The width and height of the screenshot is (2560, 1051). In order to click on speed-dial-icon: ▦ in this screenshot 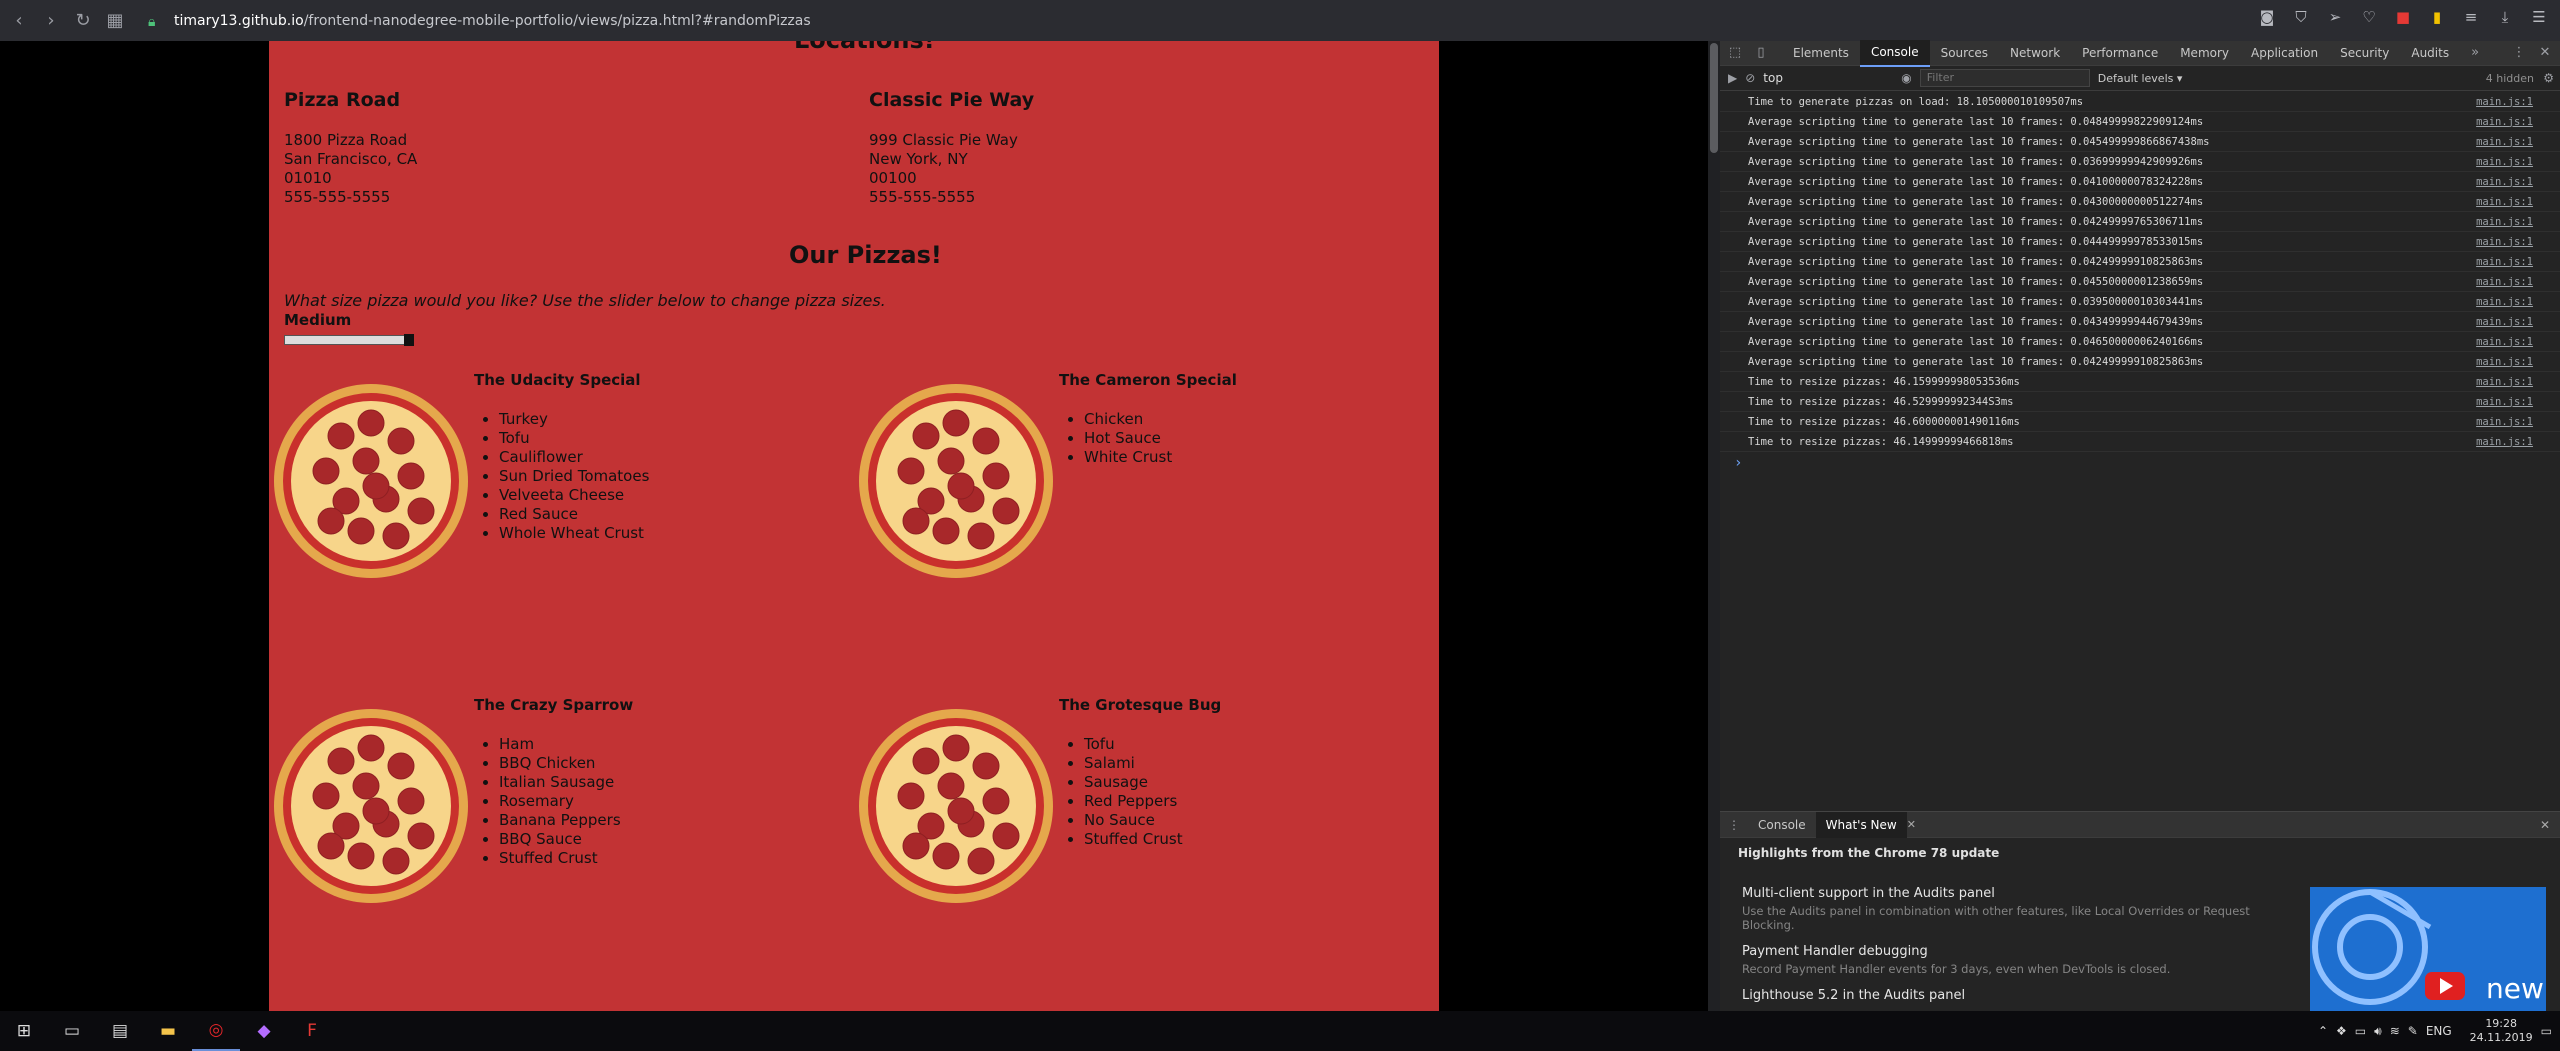, I will do `click(115, 21)`.